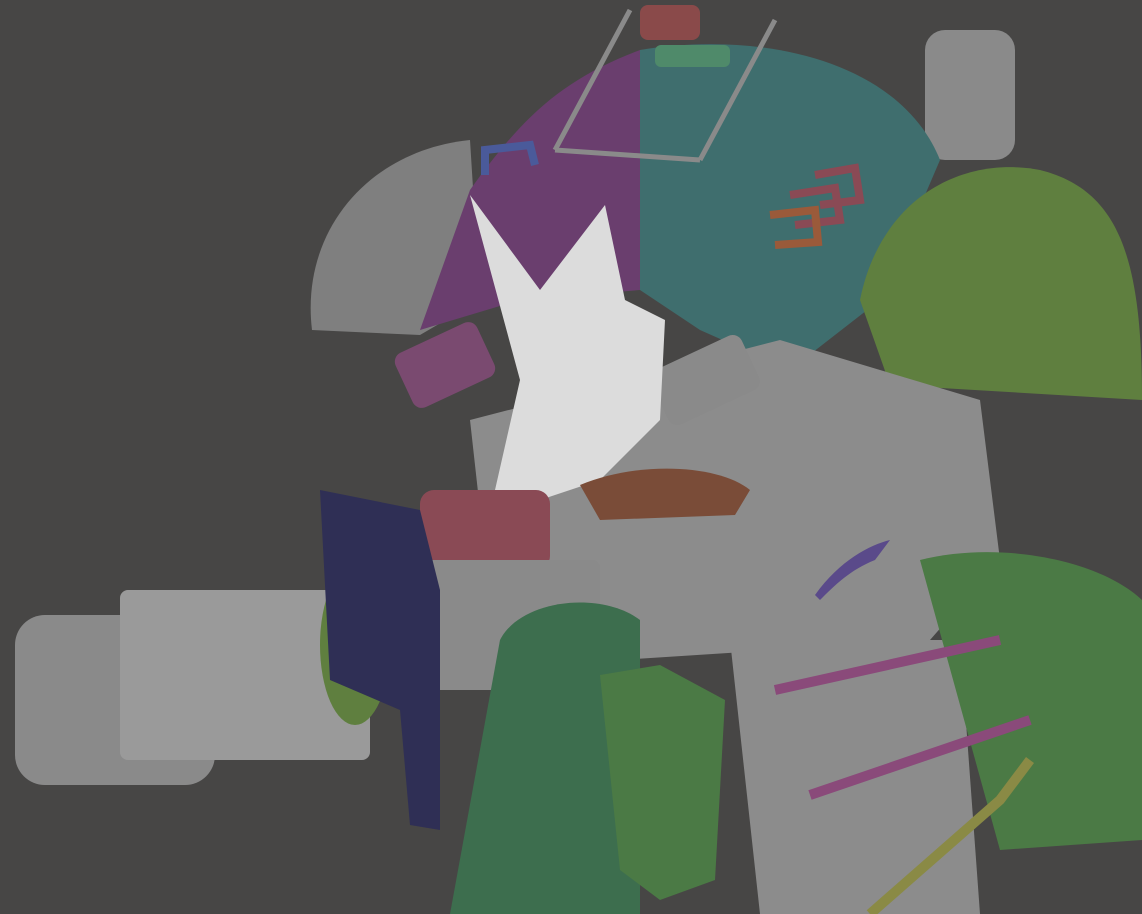 The width and height of the screenshot is (1142, 914). What do you see at coordinates (970, 95) in the screenshot?
I see `exhaust-stack` at bounding box center [970, 95].